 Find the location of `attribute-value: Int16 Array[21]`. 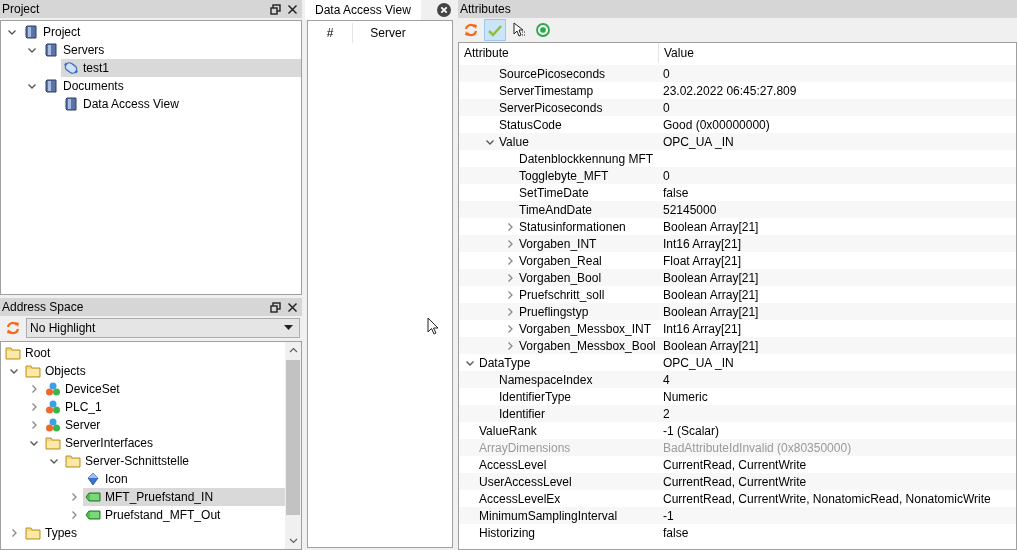

attribute-value: Int16 Array[21] is located at coordinates (702, 243).